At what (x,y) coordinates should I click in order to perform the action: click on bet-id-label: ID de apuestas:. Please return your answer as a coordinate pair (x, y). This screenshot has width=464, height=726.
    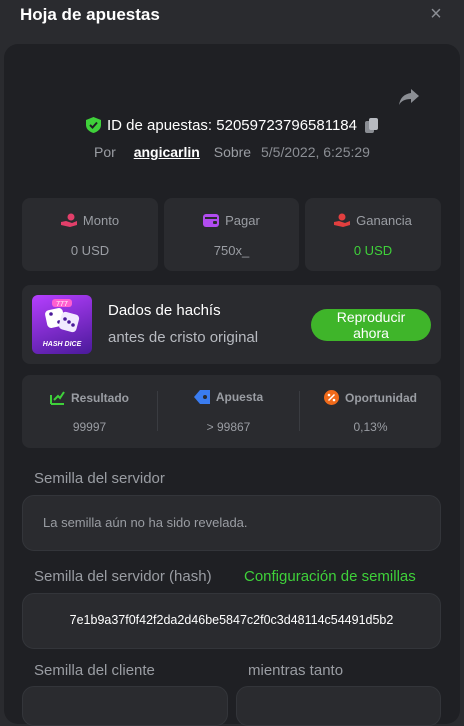
    Looking at the image, I should click on (160, 125).